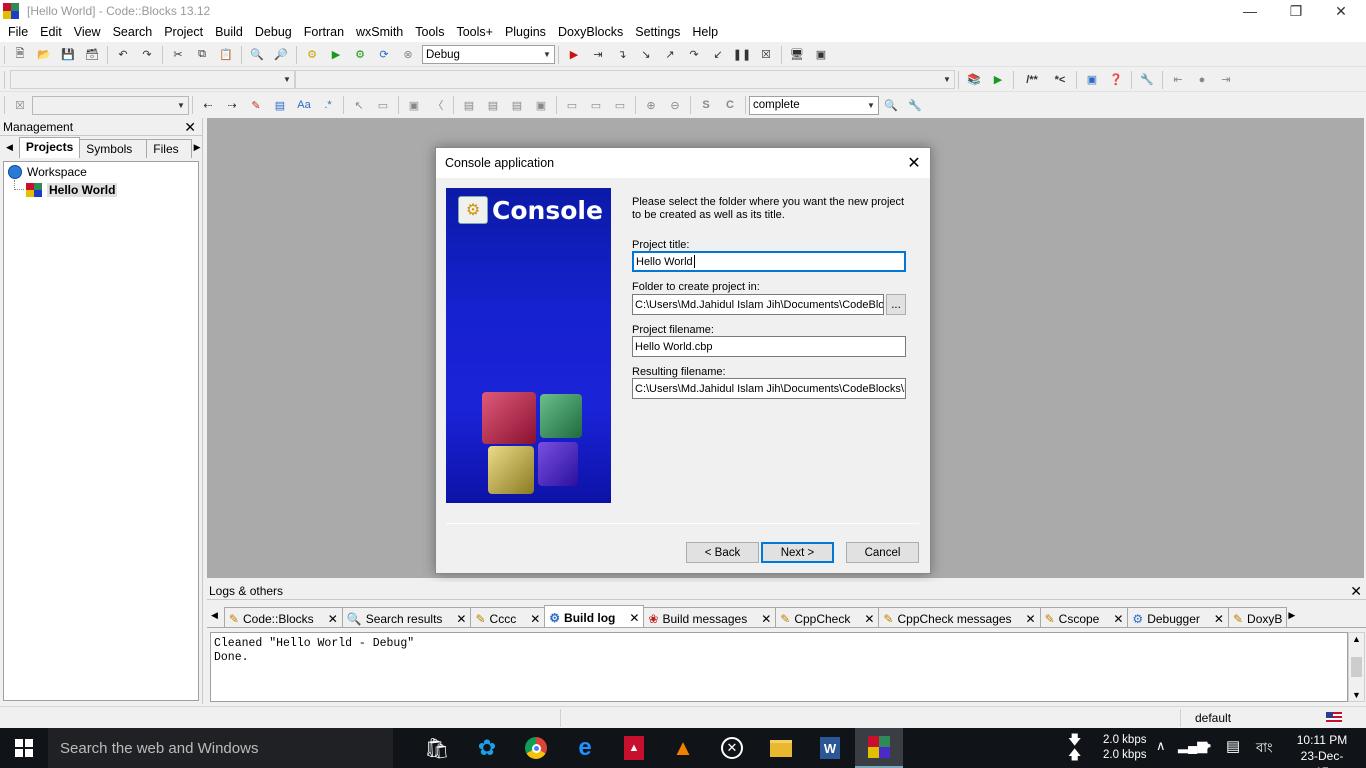 This screenshot has height=768, width=1366. I want to click on action-center-icon: ▤, so click(1233, 746).